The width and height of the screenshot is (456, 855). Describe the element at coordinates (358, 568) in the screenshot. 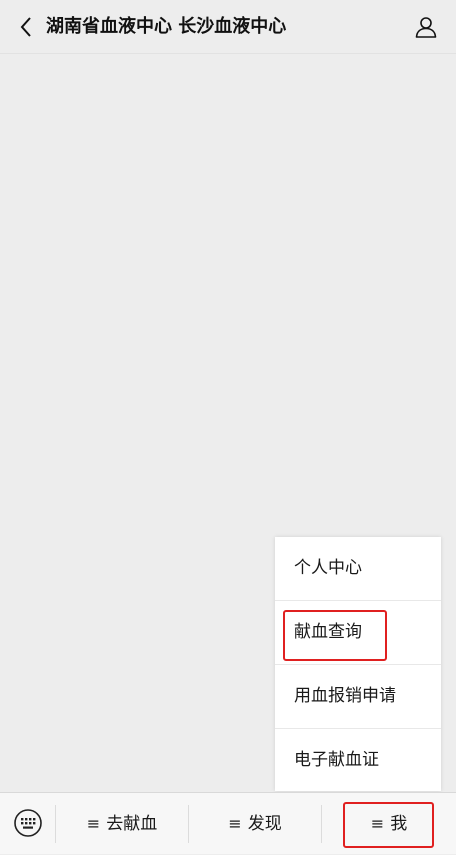

I see `menu-item-personal-center: 个人中心` at that location.